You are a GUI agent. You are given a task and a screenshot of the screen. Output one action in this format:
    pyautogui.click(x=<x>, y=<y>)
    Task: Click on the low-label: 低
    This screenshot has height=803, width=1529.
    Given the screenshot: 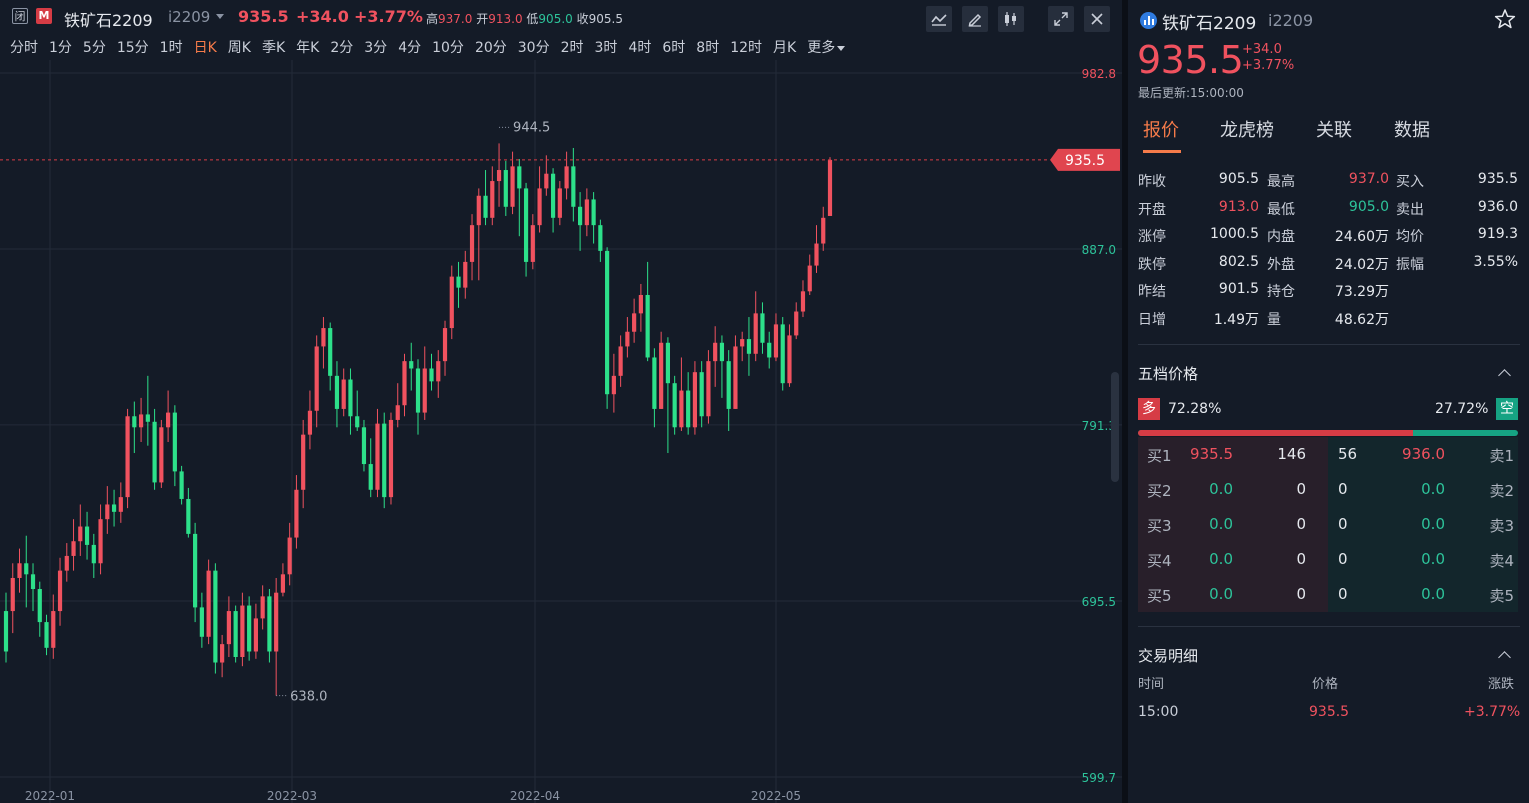 What is the action you would take?
    pyautogui.click(x=532, y=19)
    